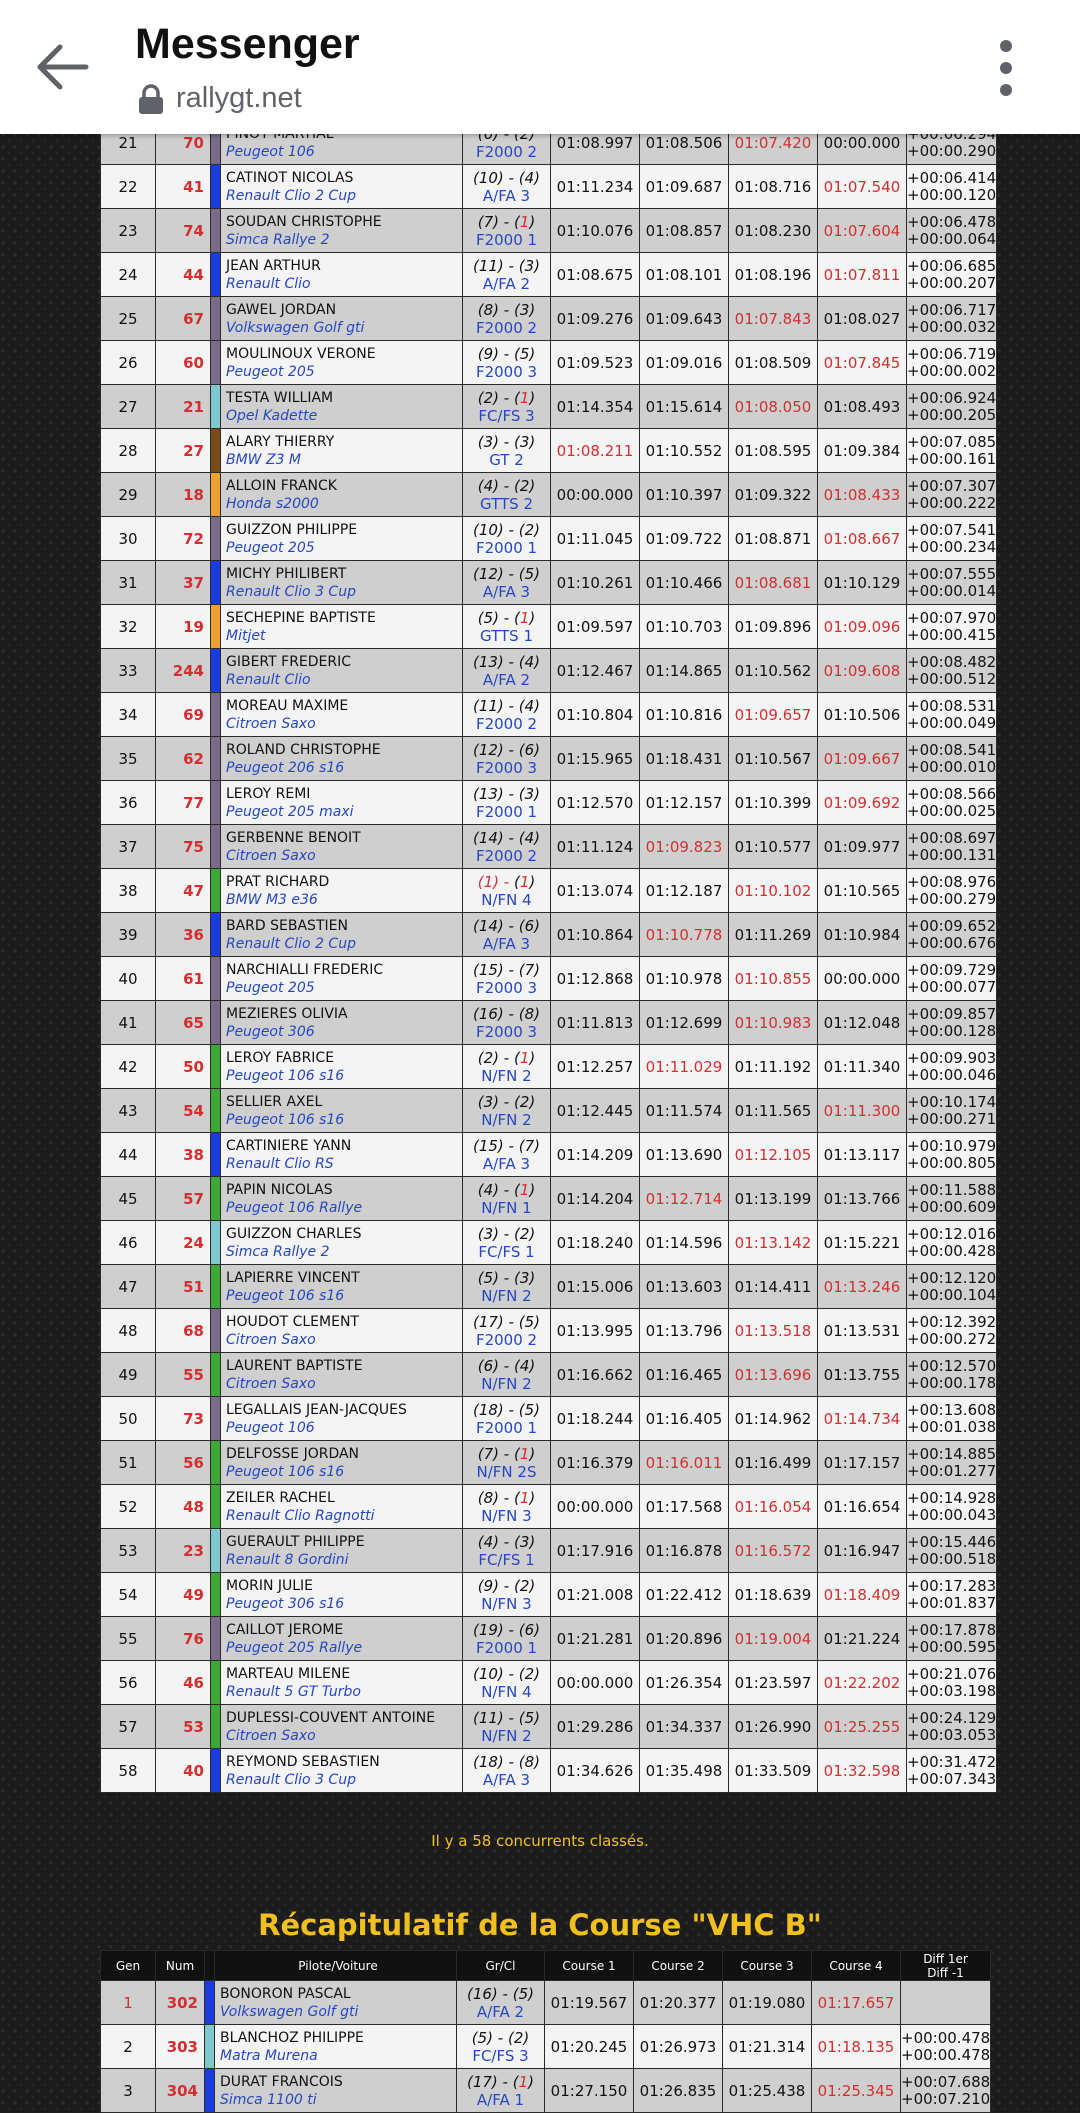 The image size is (1080, 2113). Describe the element at coordinates (506, 1647) in the screenshot. I see `group-class-name: F2000 1` at that location.